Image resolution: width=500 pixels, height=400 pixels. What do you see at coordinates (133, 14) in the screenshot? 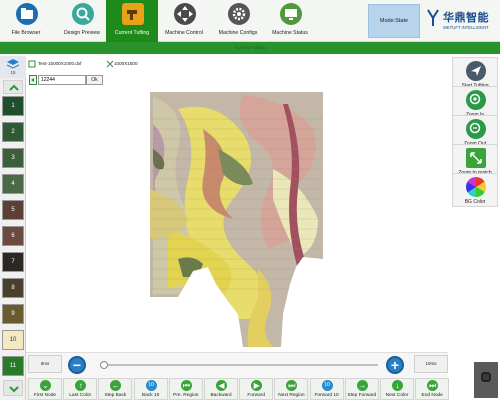
I see `tufting-gun-icon` at bounding box center [133, 14].